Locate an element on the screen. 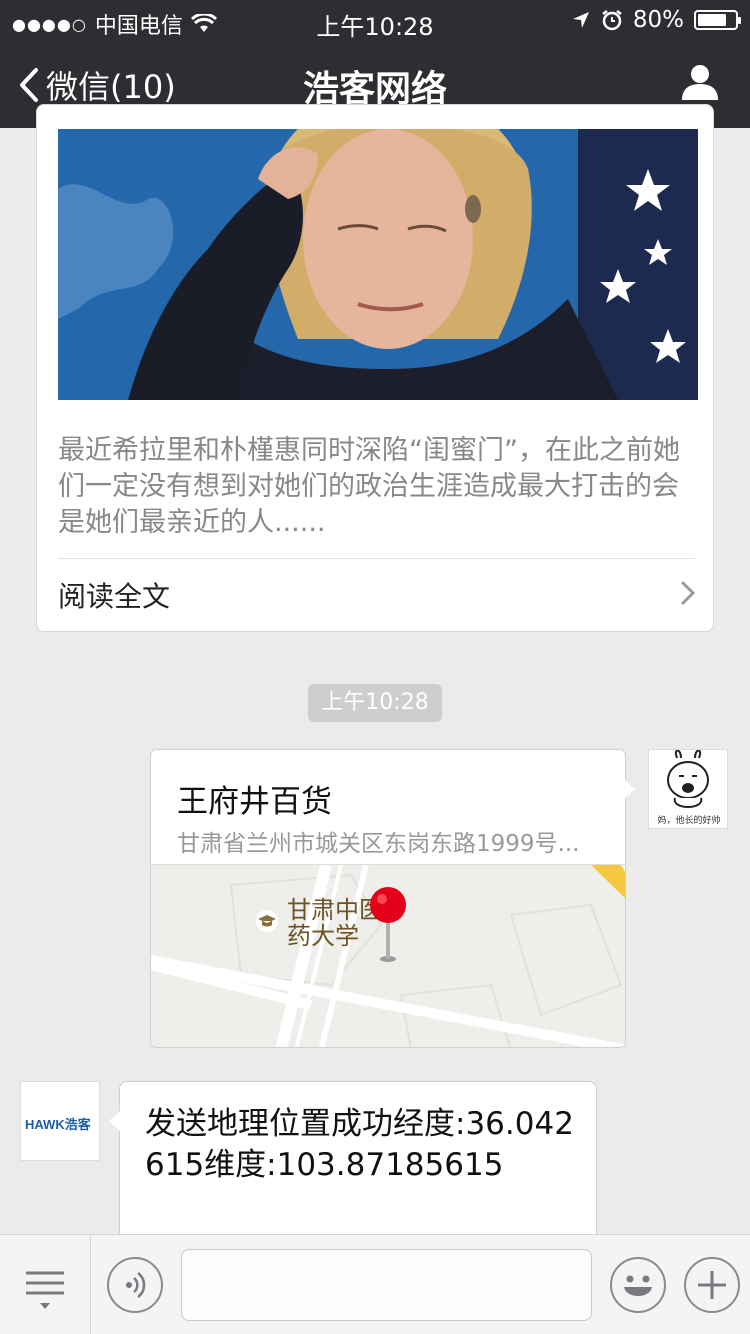 The height and width of the screenshot is (1334, 750). read-more-link: 阅读全文 is located at coordinates (114, 595).